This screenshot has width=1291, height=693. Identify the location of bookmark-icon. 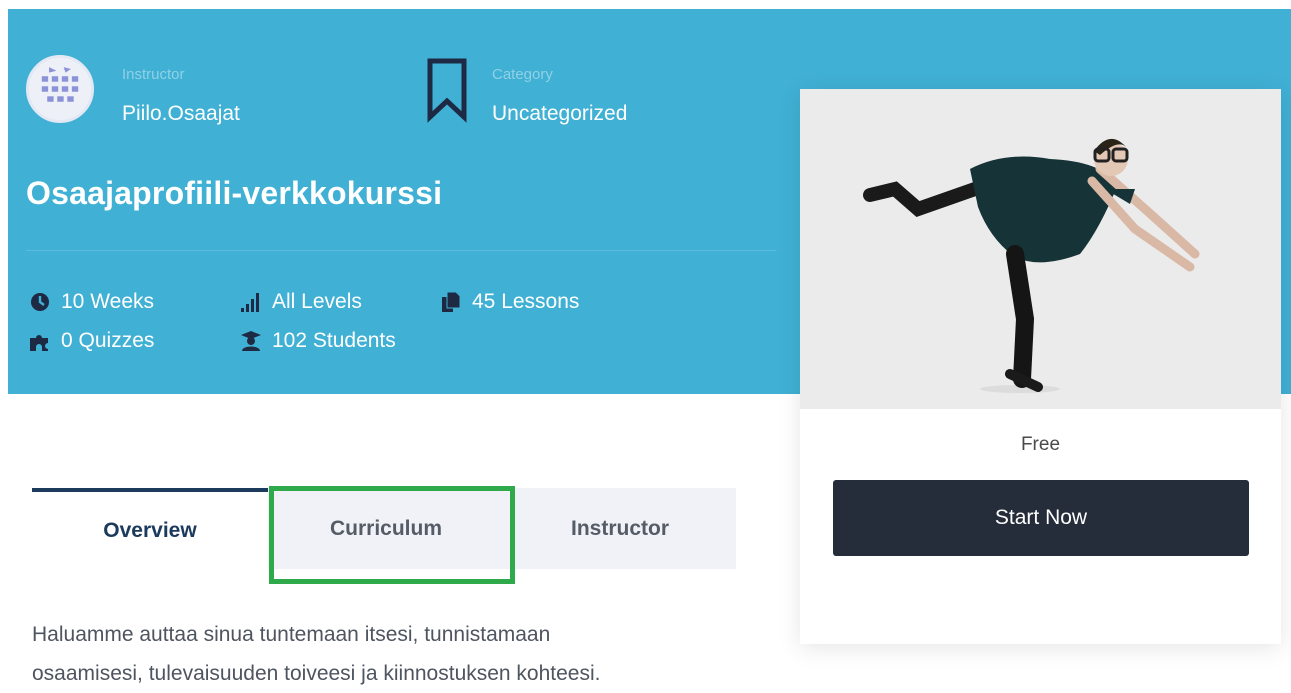
(447, 90).